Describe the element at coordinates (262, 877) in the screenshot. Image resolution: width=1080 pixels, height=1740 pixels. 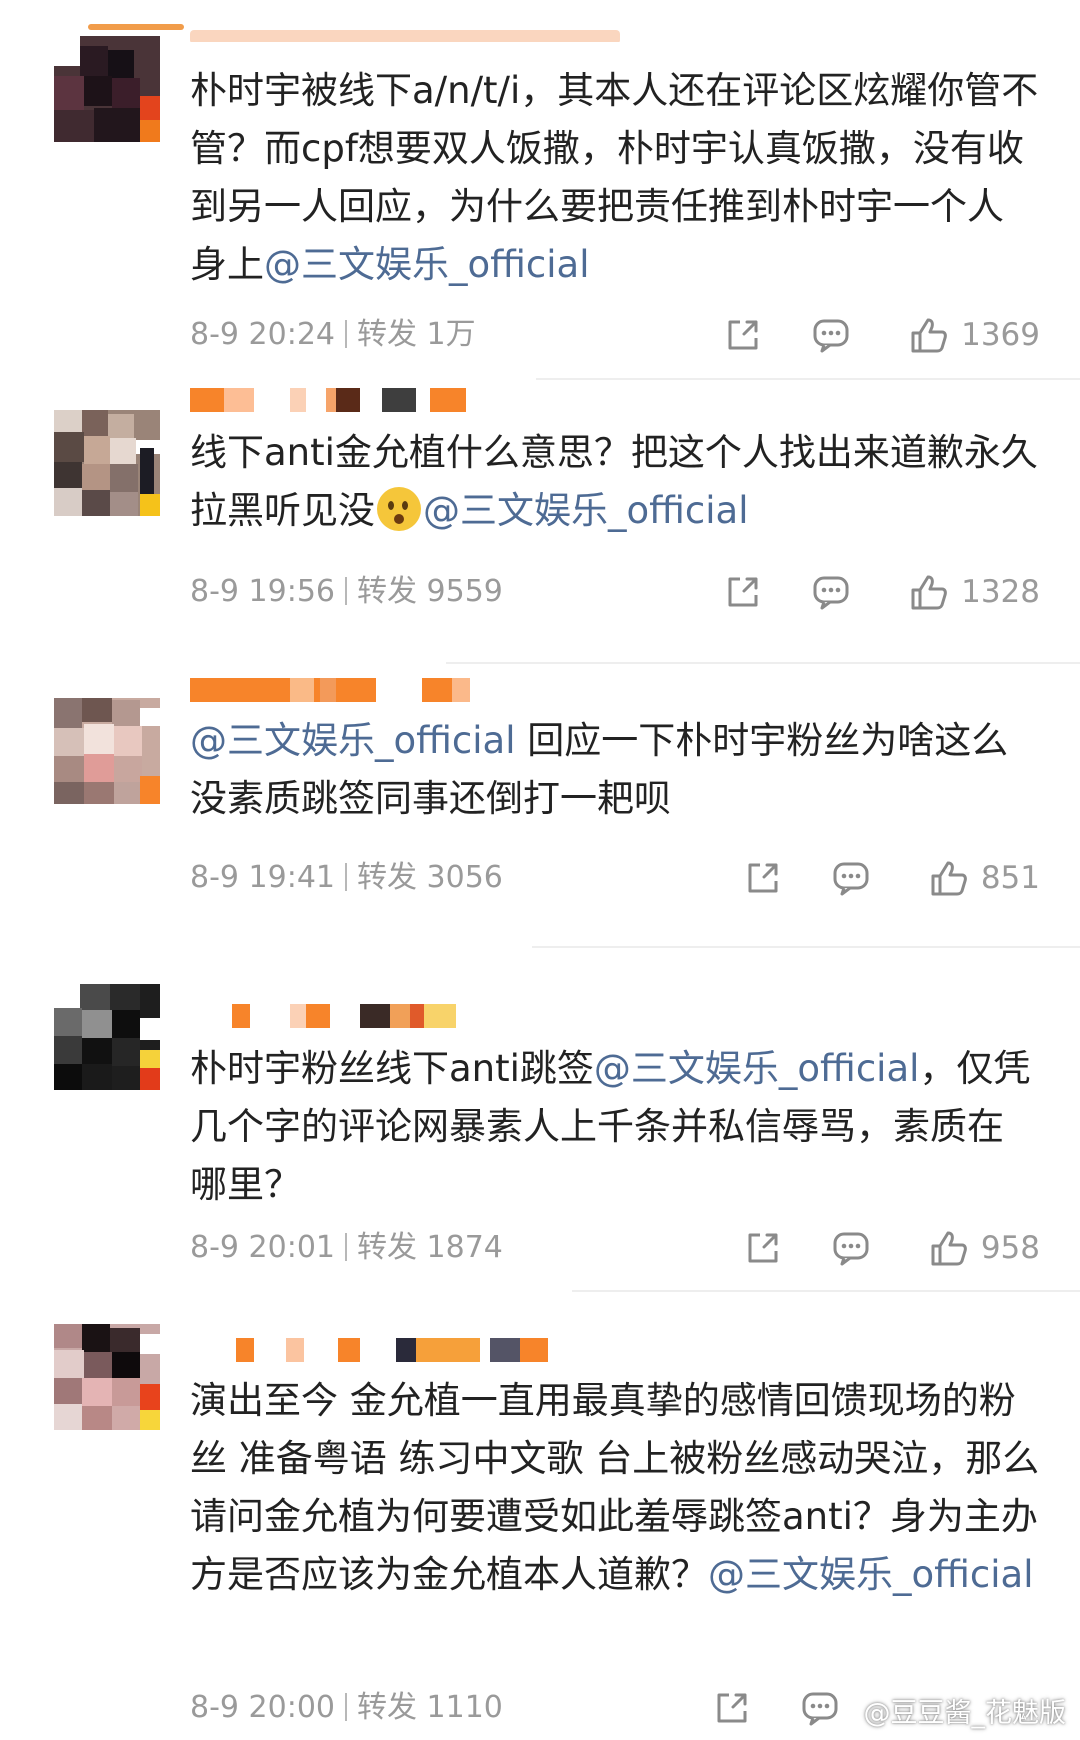
I see `comment-date: 8-9 19:41` at that location.